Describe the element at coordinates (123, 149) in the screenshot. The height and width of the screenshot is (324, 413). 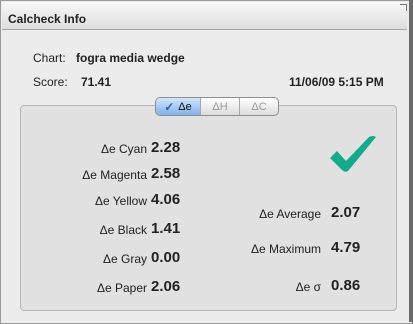
I see `metric-label-cyan: Δe Cyan` at that location.